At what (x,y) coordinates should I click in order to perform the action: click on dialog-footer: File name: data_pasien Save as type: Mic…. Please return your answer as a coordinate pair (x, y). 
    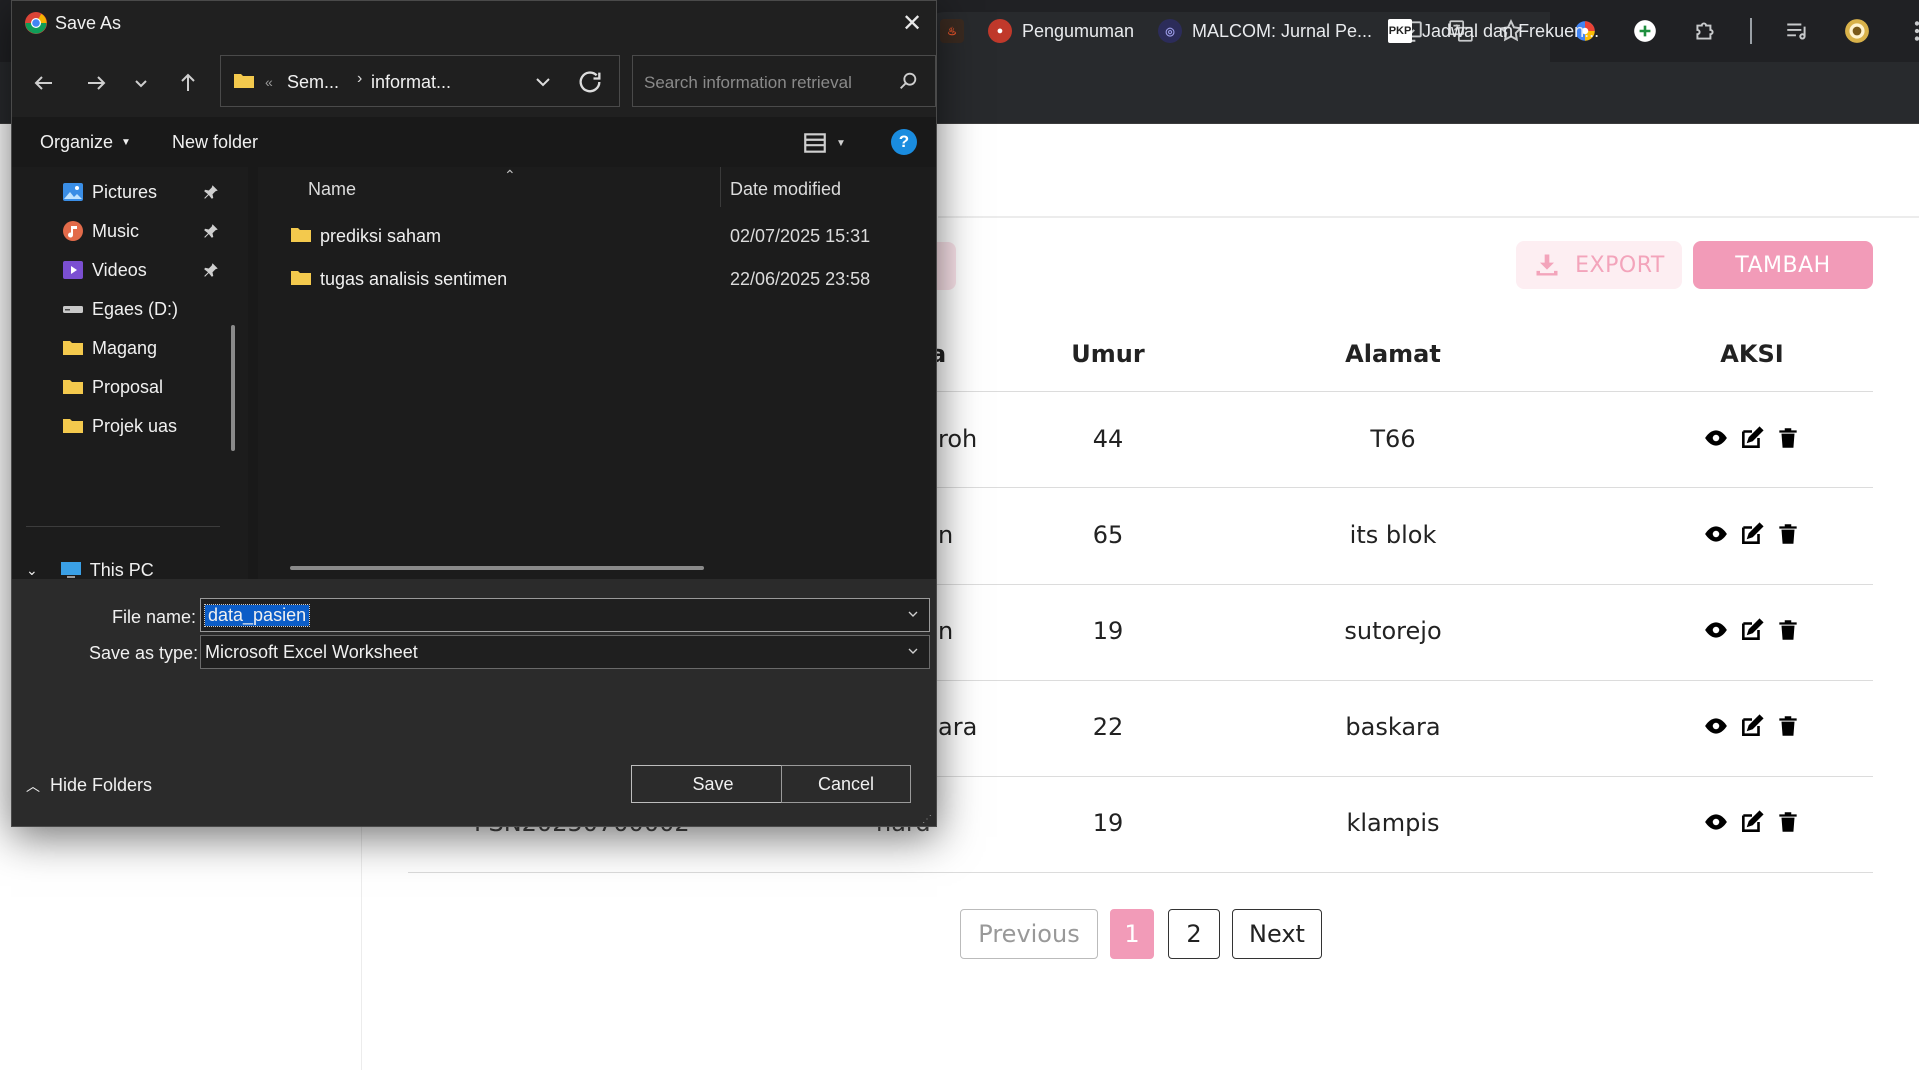
    Looking at the image, I should click on (474, 702).